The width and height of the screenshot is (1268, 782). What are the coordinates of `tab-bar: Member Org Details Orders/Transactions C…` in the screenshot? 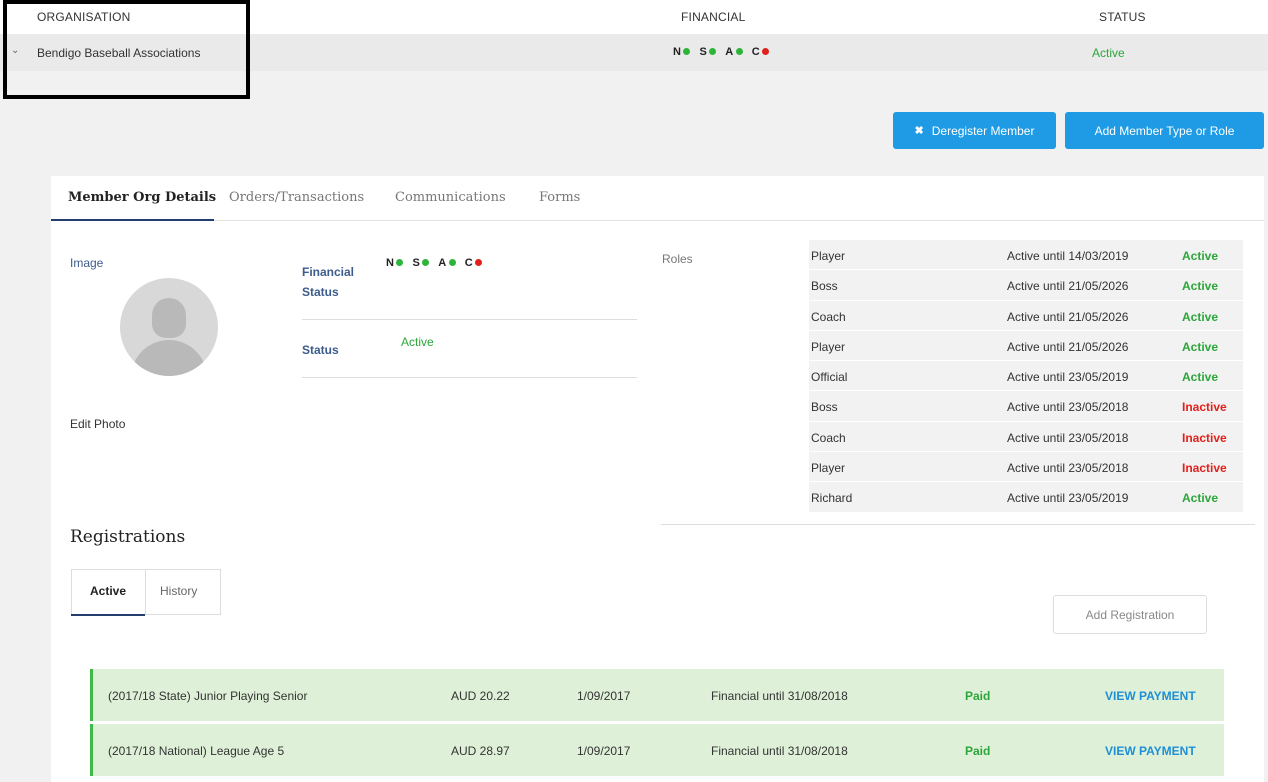 It's located at (657, 198).